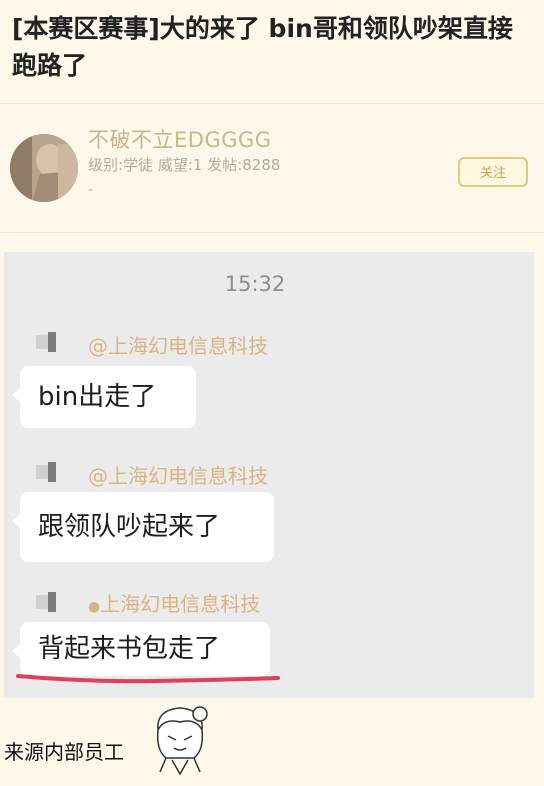 The width and height of the screenshot is (544, 786). Describe the element at coordinates (262, 47) in the screenshot. I see `post-title: [本赛区赛事]大的来了 bin哥和领队吵架直接跑路了` at that location.